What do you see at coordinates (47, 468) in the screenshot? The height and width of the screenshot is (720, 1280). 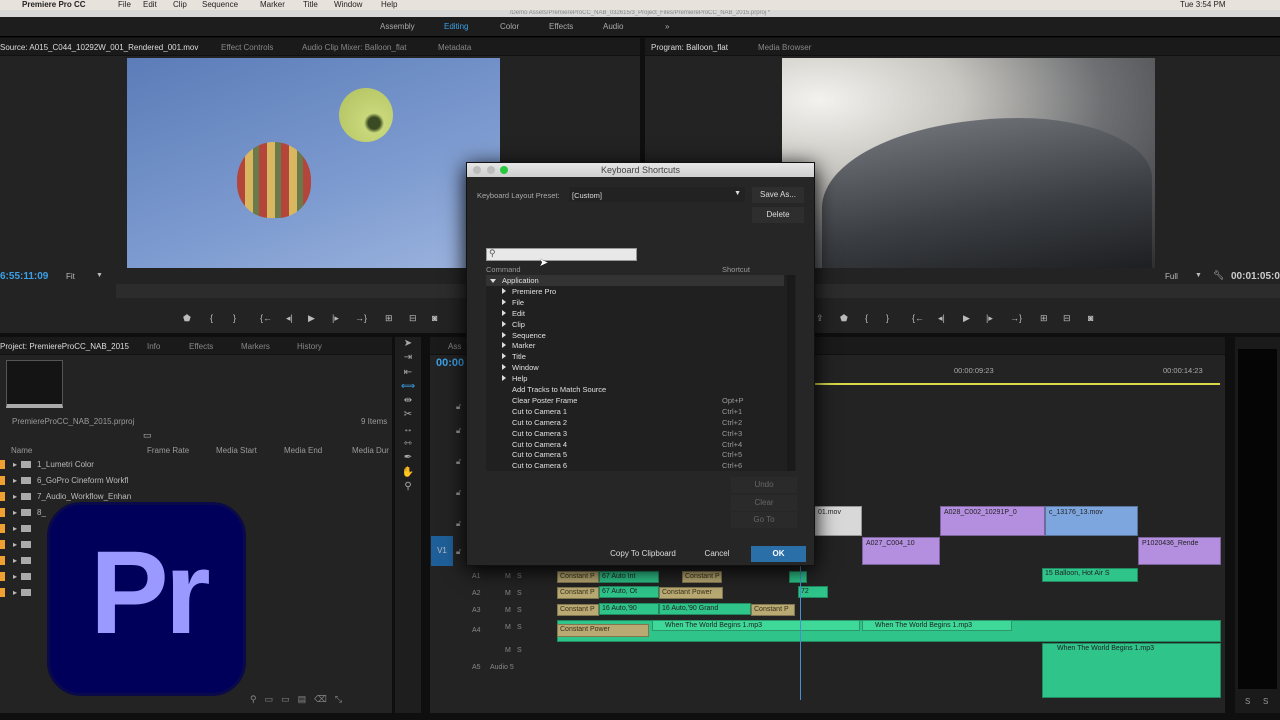 I see `bin-item: ▸ 1_Lumetri Color` at bounding box center [47, 468].